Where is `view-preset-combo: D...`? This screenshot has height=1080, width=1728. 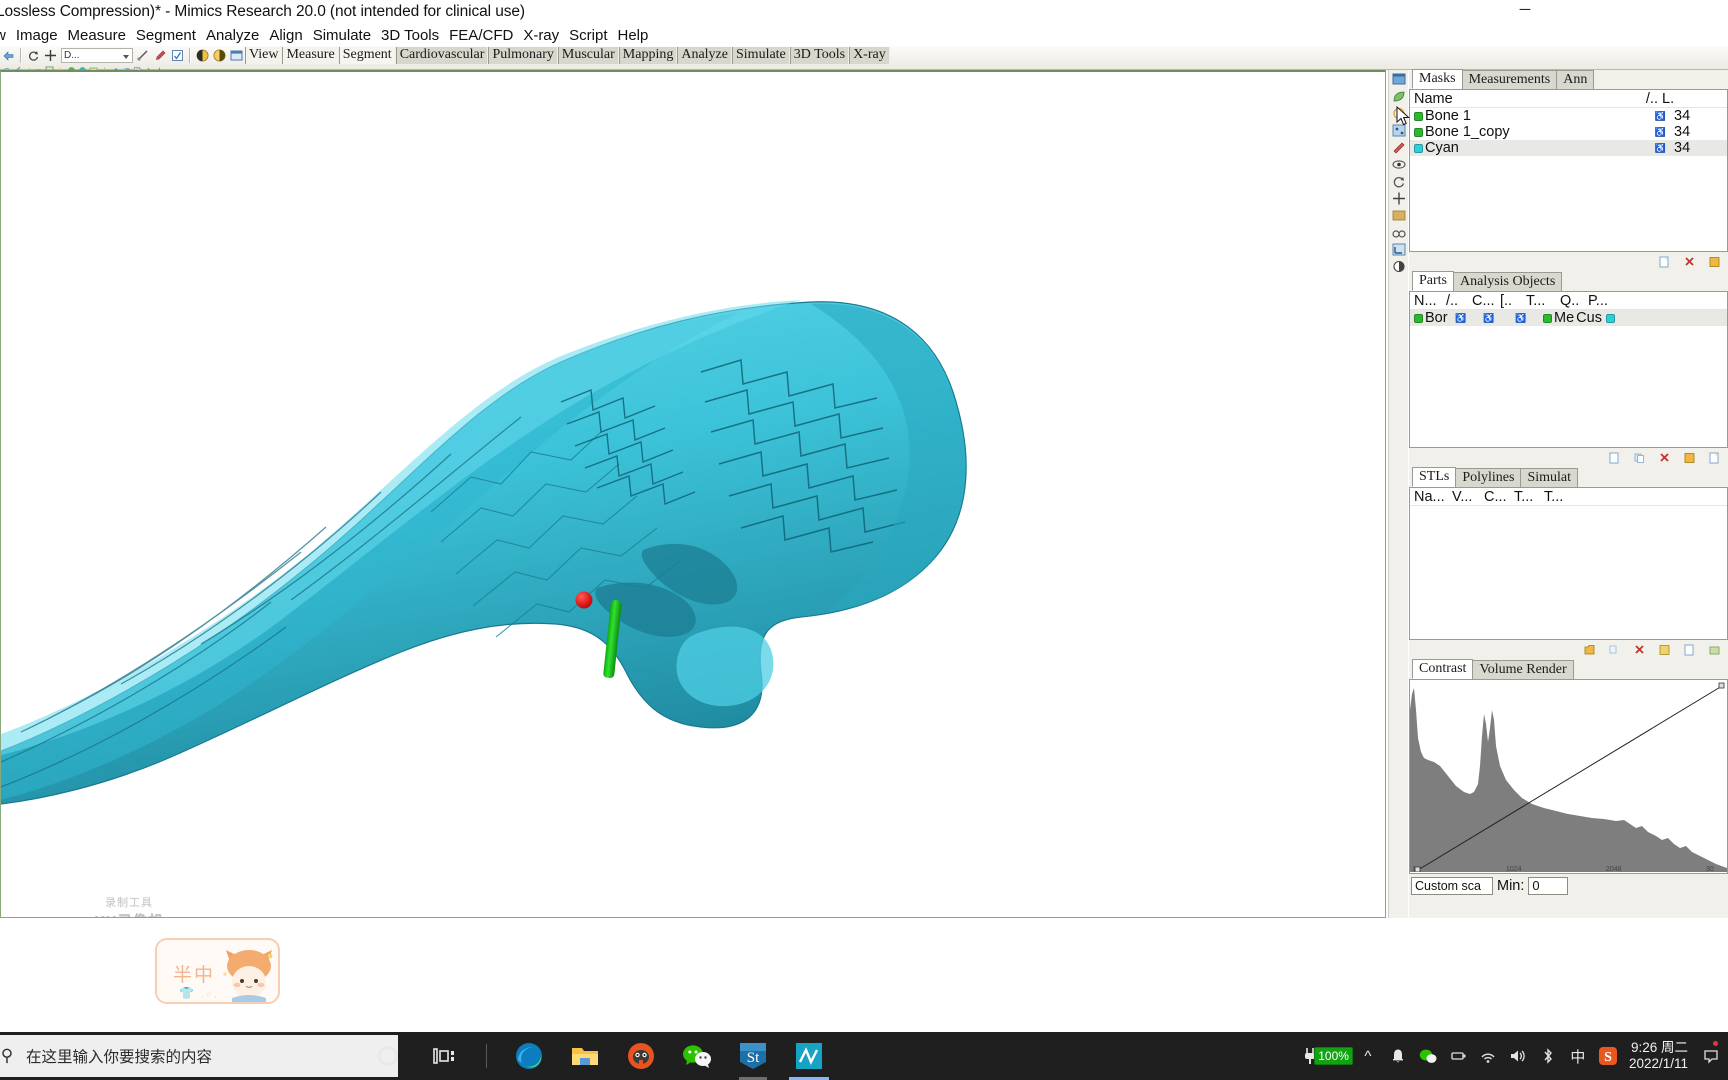
view-preset-combo: D... is located at coordinates (97, 55).